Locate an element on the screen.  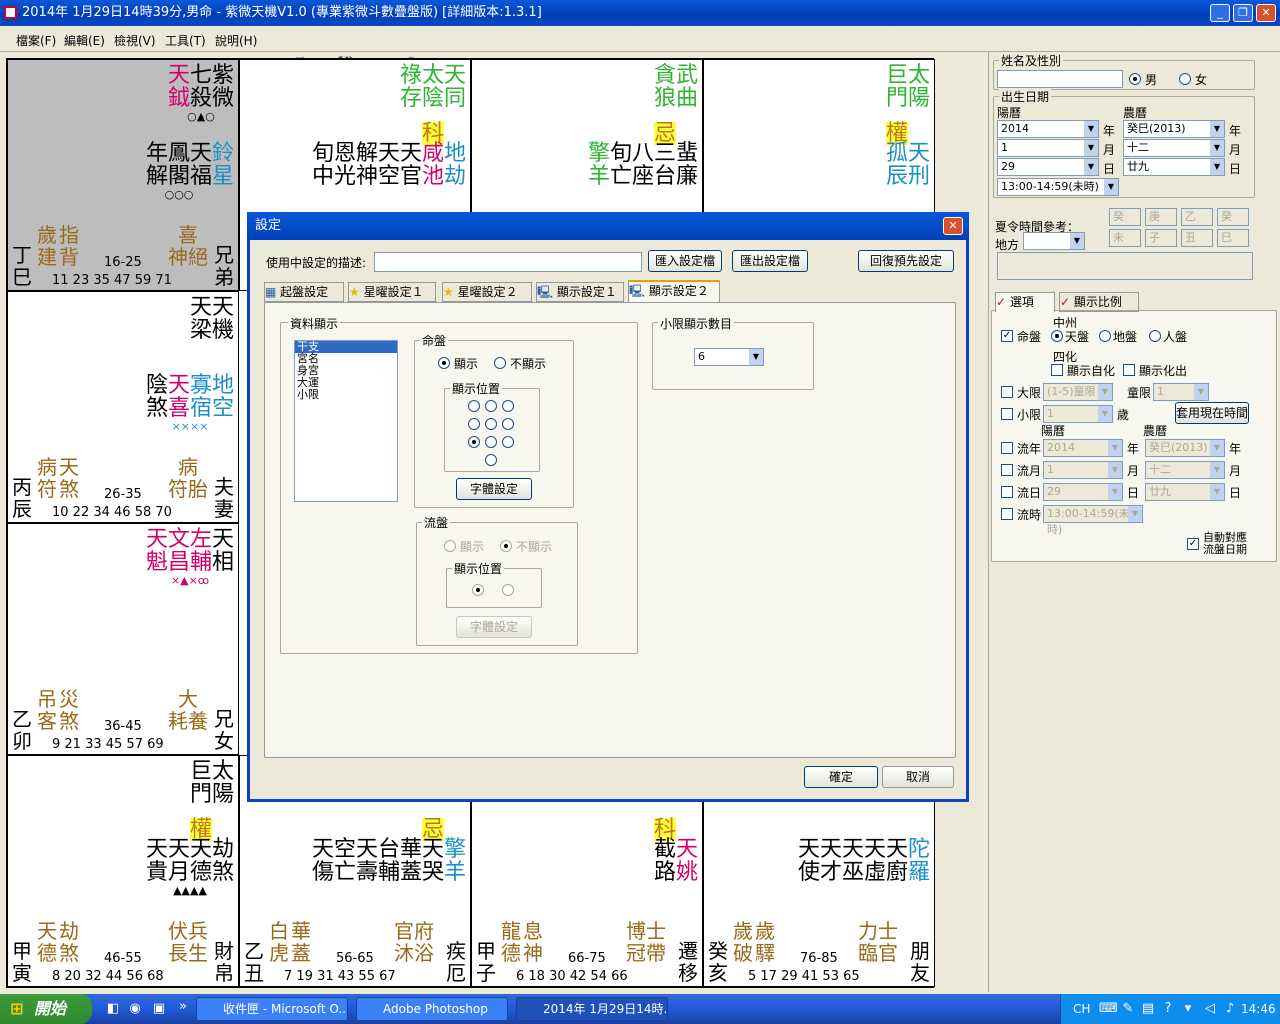
auto-checkbox: ✓ is located at coordinates (1193, 544).